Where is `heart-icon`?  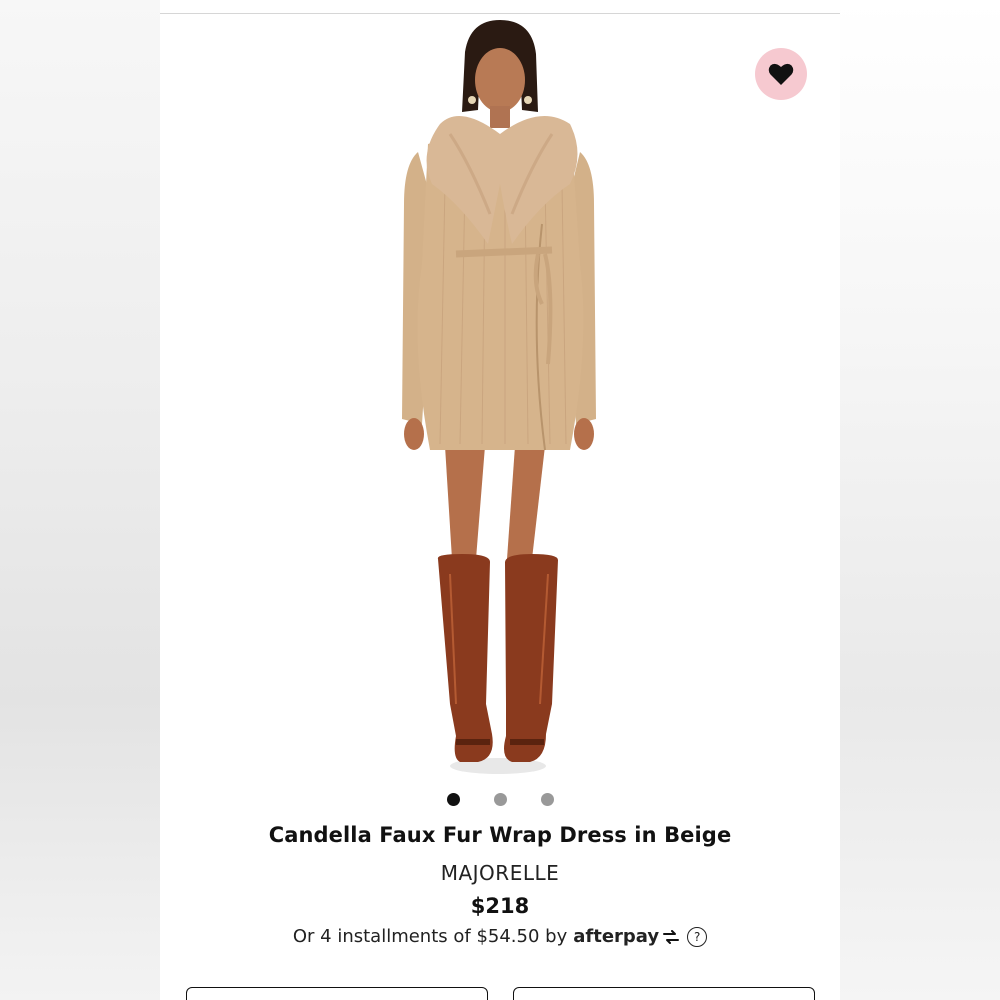 heart-icon is located at coordinates (781, 74).